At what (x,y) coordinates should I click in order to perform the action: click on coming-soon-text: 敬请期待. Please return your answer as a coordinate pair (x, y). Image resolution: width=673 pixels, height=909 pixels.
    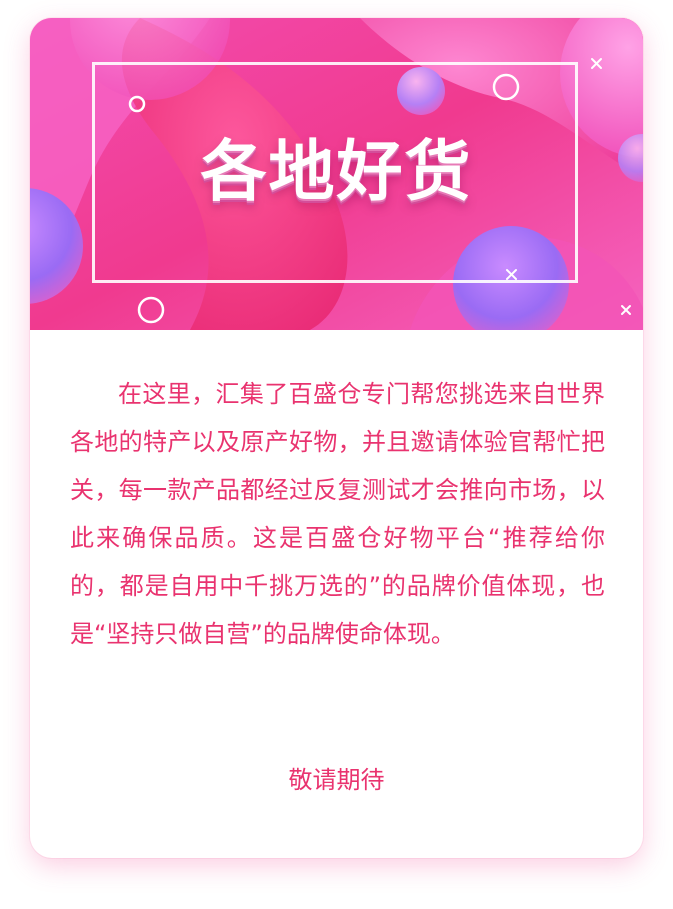
    Looking at the image, I should click on (336, 780).